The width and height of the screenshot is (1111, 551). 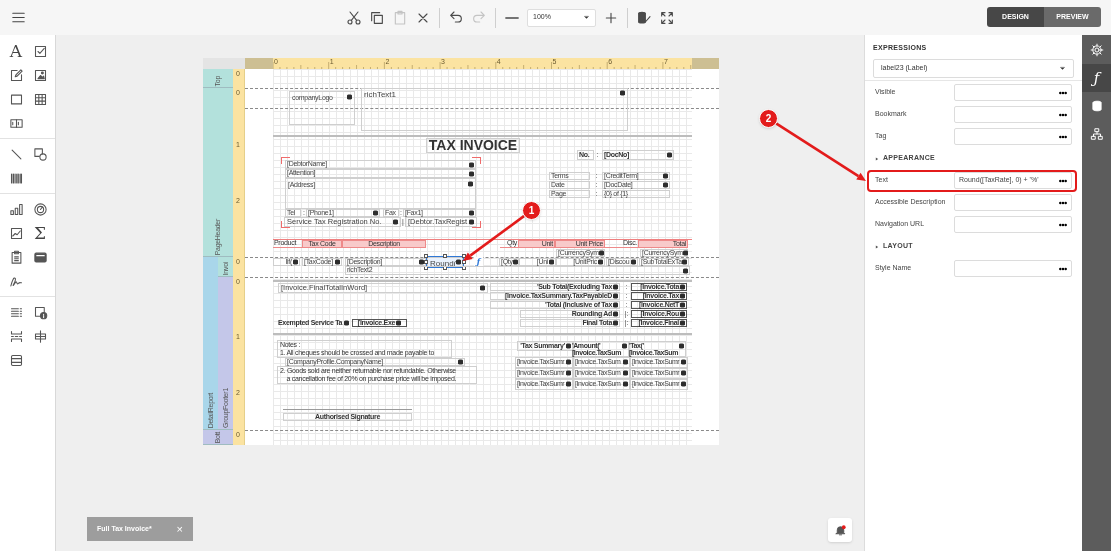 I want to click on clipboard-icon, so click(x=16, y=257).